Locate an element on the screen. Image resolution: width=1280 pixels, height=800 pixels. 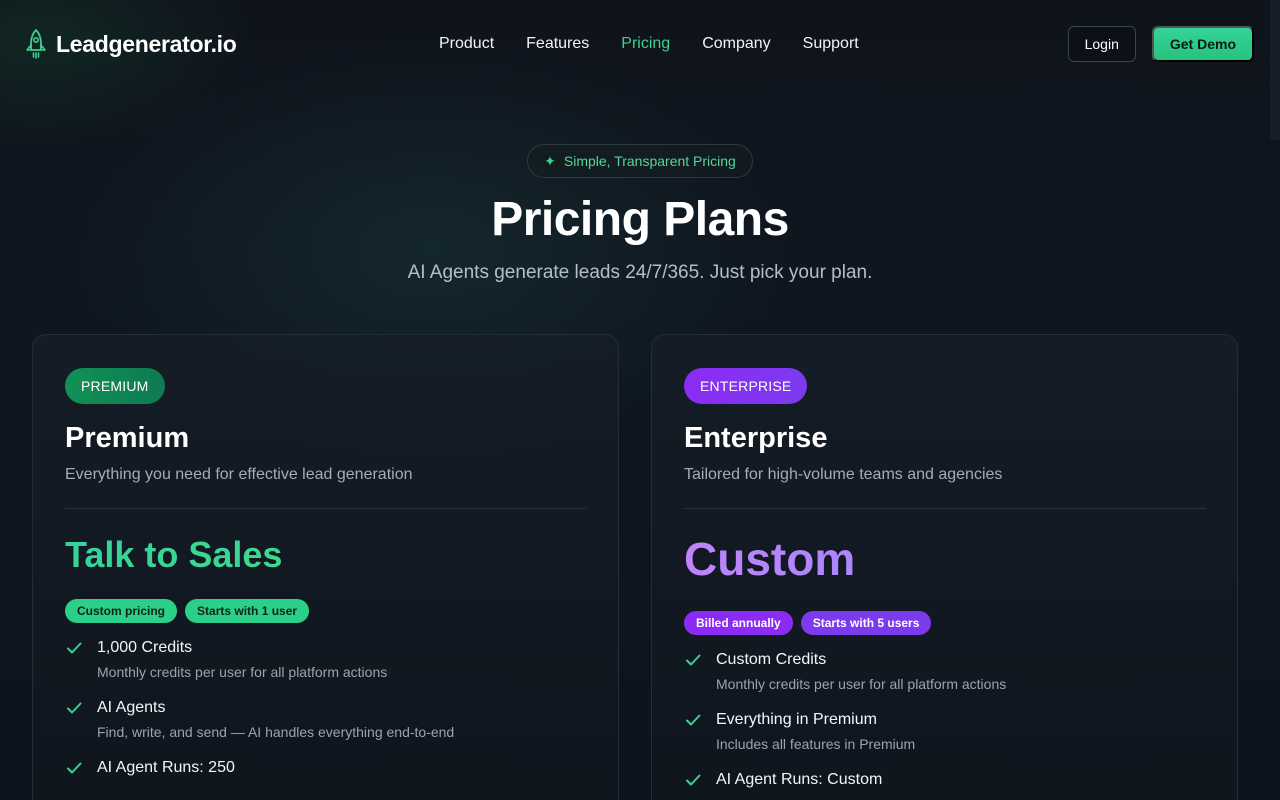
rocket-icon is located at coordinates (36, 44).